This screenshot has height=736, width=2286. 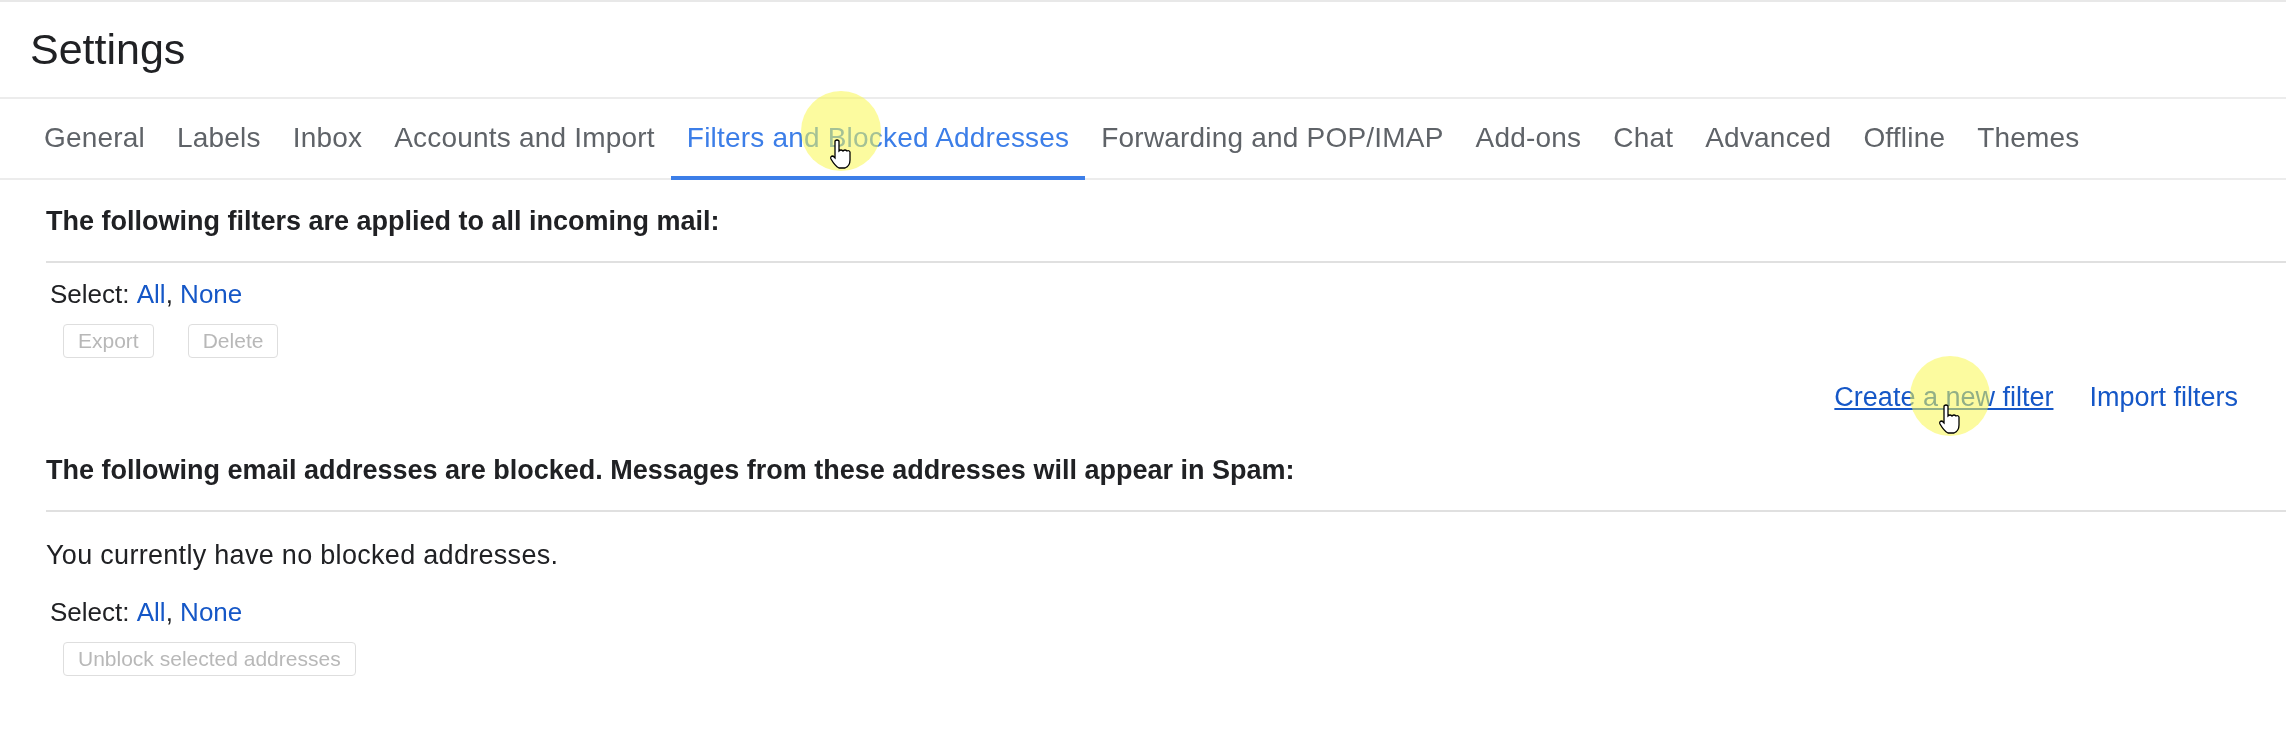 What do you see at coordinates (1528, 139) in the screenshot?
I see `settings-tab: Add-ons` at bounding box center [1528, 139].